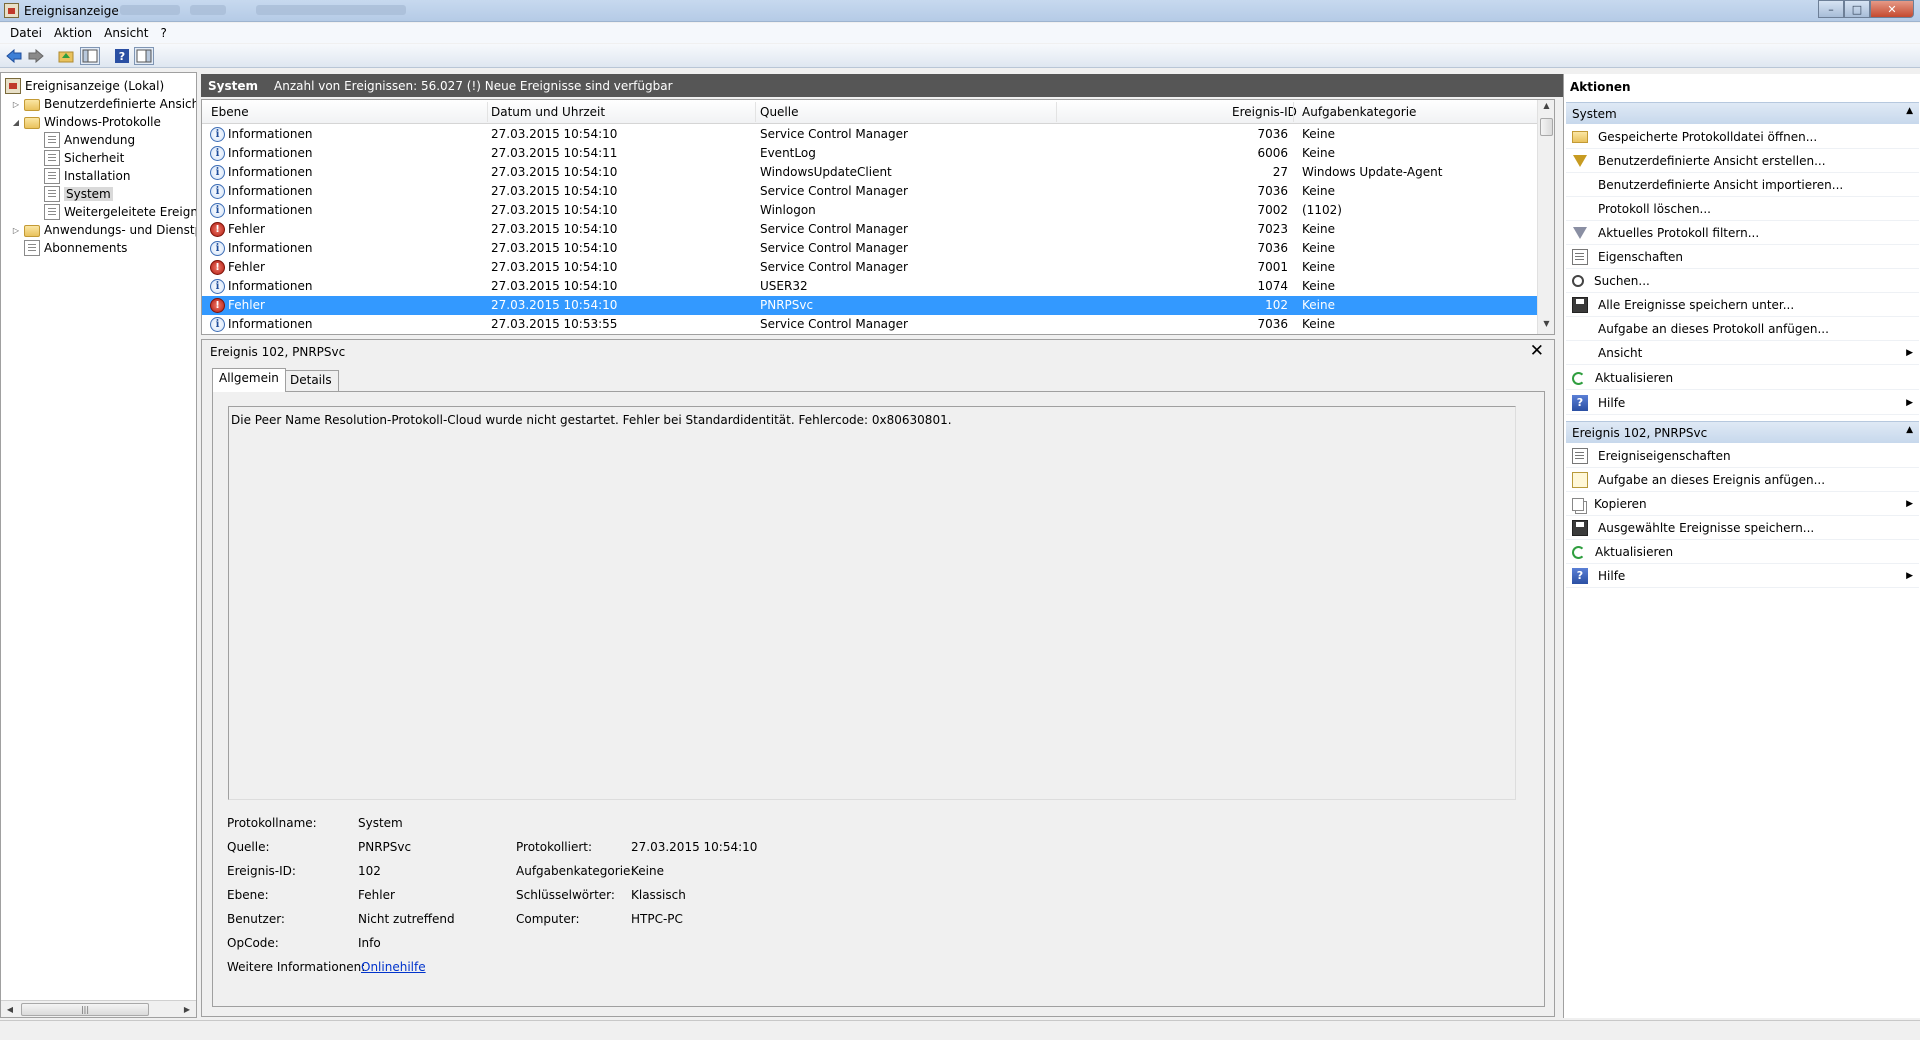 The width and height of the screenshot is (1920, 1040). I want to click on action-item: Eigenschaften, so click(1742, 257).